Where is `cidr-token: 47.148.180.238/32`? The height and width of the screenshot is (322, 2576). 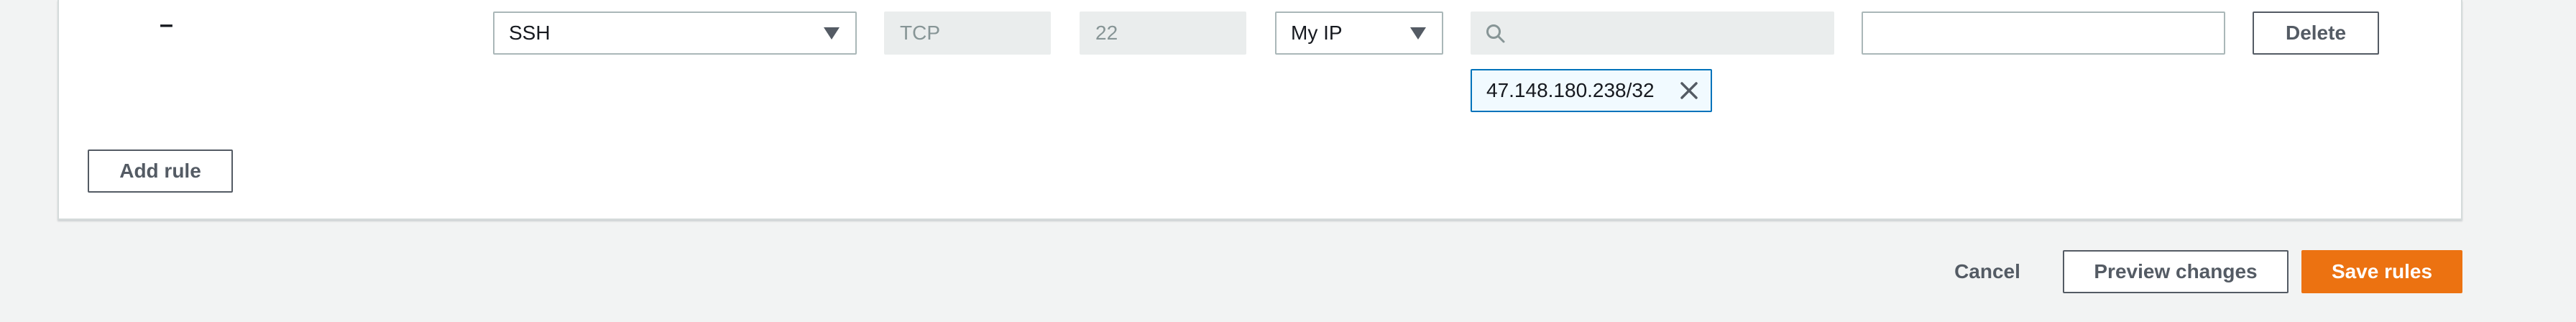 cidr-token: 47.148.180.238/32 is located at coordinates (1591, 90).